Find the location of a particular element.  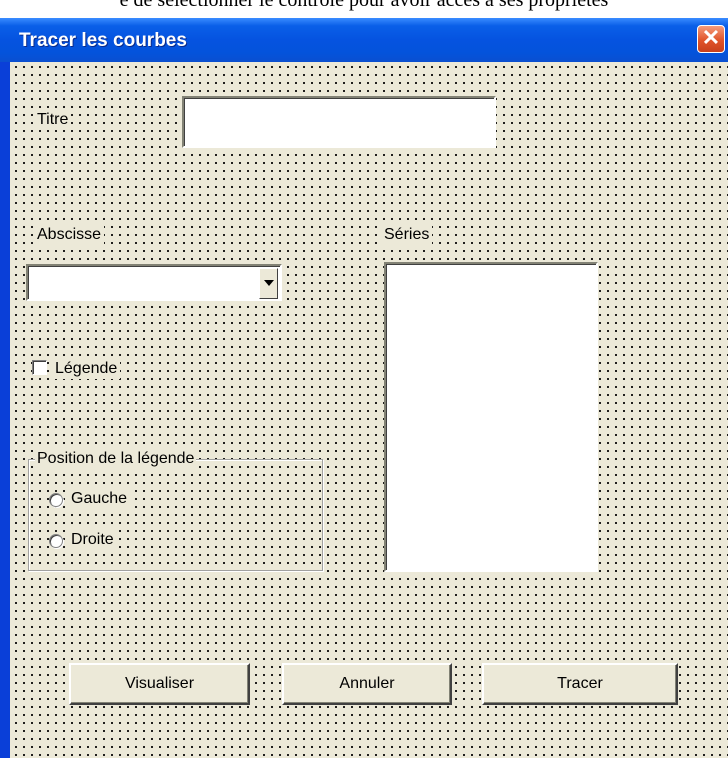

radio-gauche is located at coordinates (56, 500).